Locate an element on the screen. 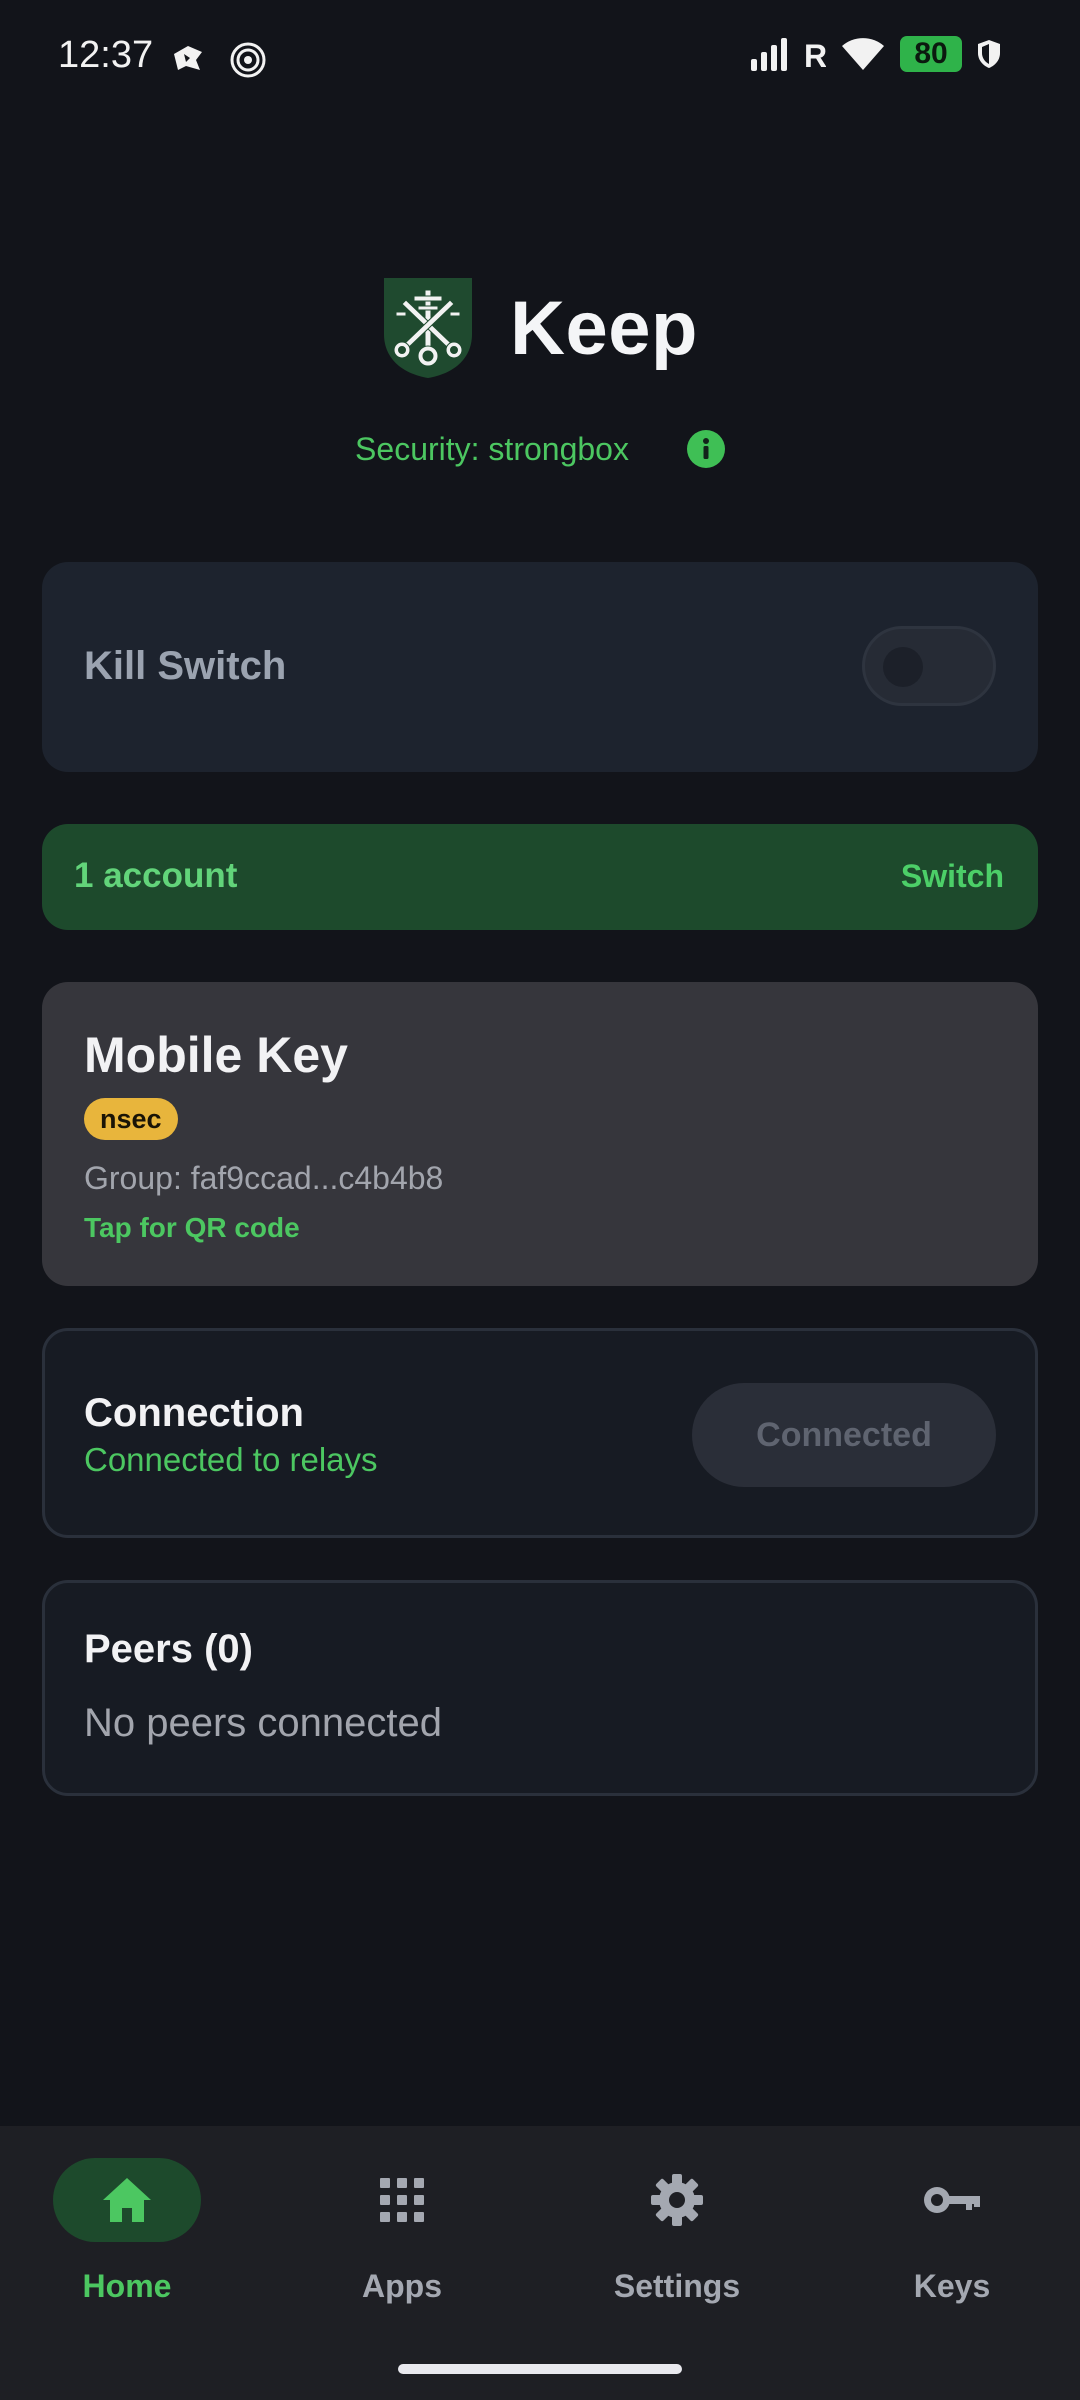 The height and width of the screenshot is (2400, 1080). roaming-icon: R is located at coordinates (815, 54).